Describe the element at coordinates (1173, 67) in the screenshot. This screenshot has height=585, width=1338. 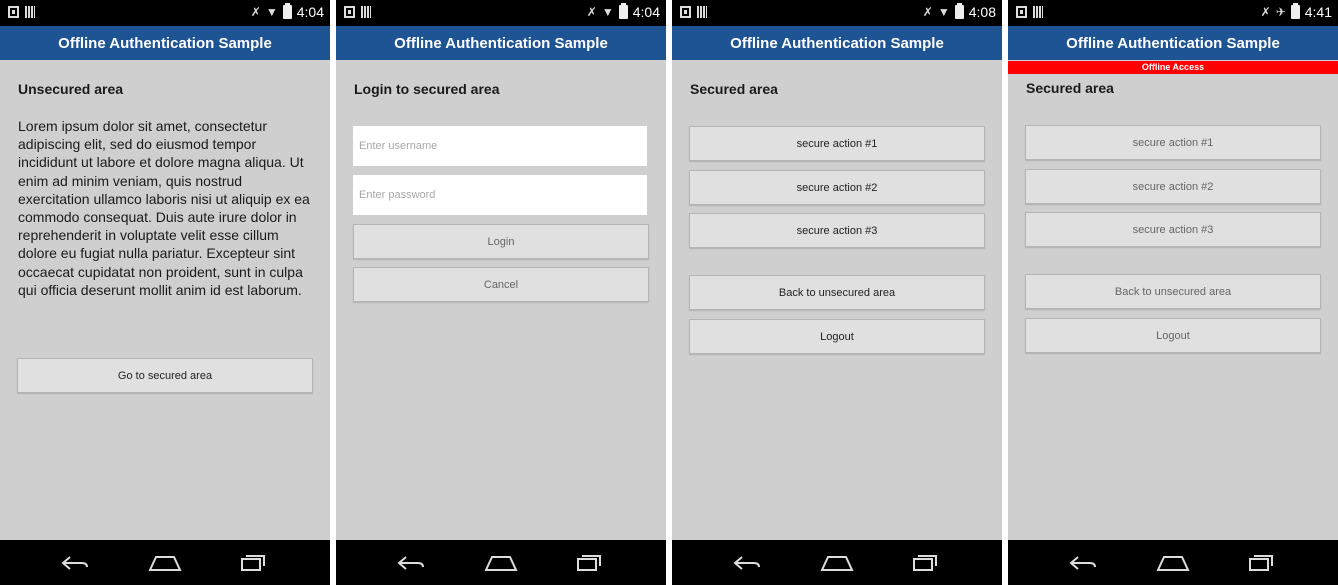
I see `offline-access-banner: Offline Access` at that location.